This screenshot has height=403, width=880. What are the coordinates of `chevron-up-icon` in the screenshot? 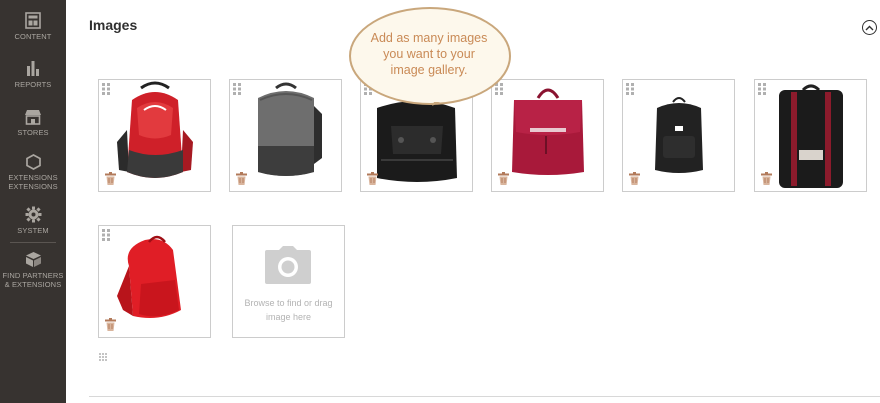 It's located at (869, 27).